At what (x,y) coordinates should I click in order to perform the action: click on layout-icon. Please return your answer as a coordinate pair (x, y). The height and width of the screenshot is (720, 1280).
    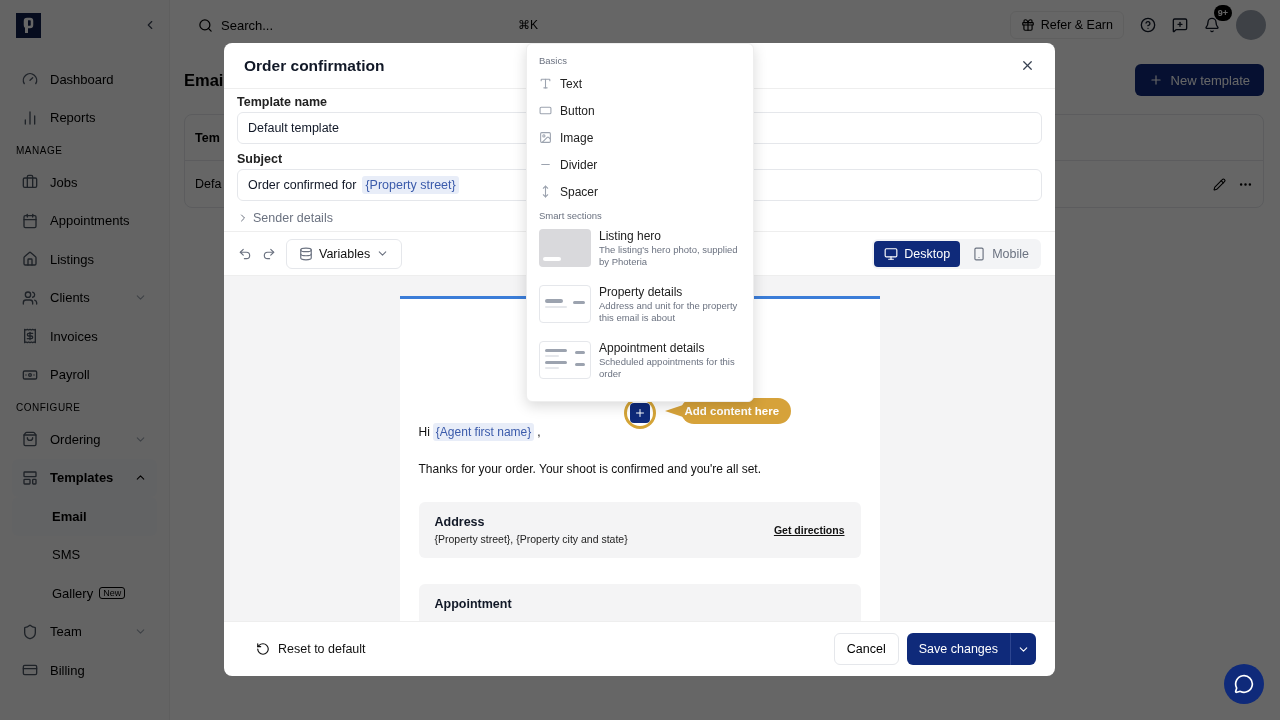
    Looking at the image, I should click on (30, 477).